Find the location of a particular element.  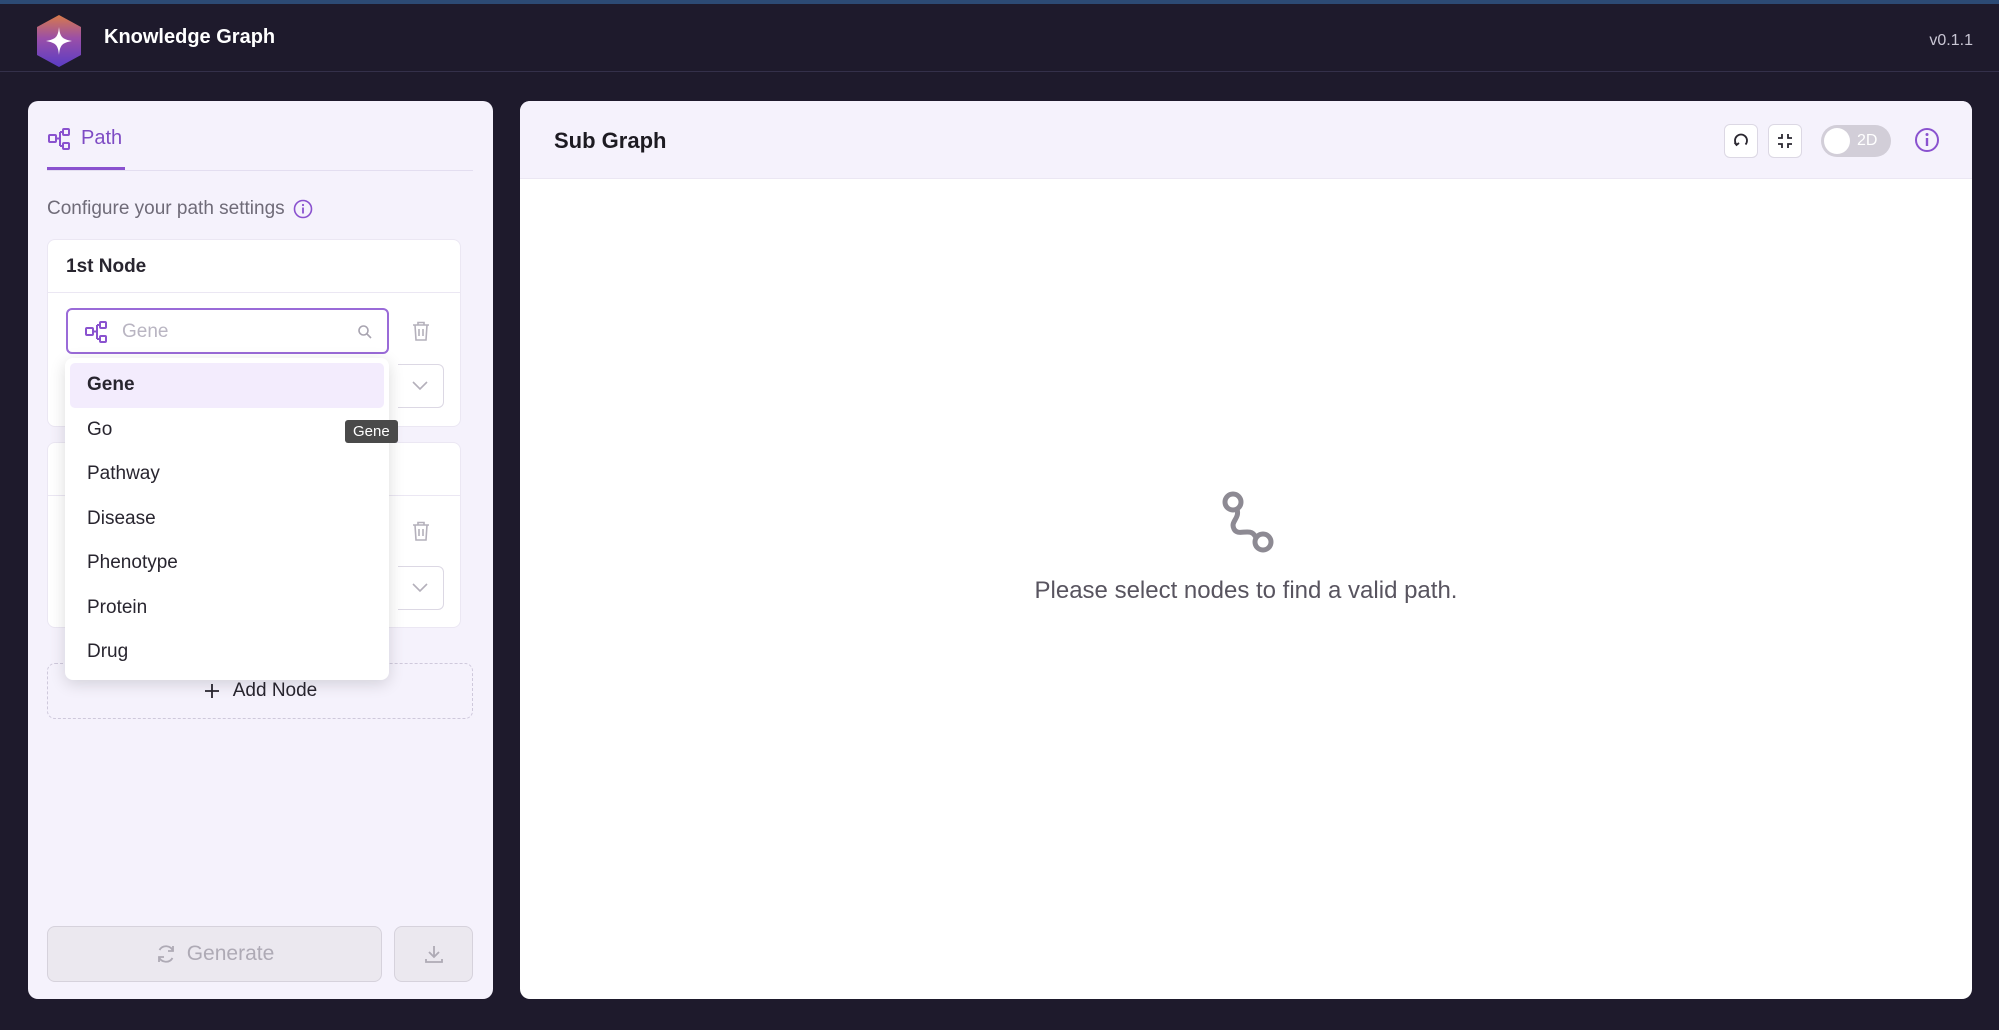

tab-divider is located at coordinates (260, 170).